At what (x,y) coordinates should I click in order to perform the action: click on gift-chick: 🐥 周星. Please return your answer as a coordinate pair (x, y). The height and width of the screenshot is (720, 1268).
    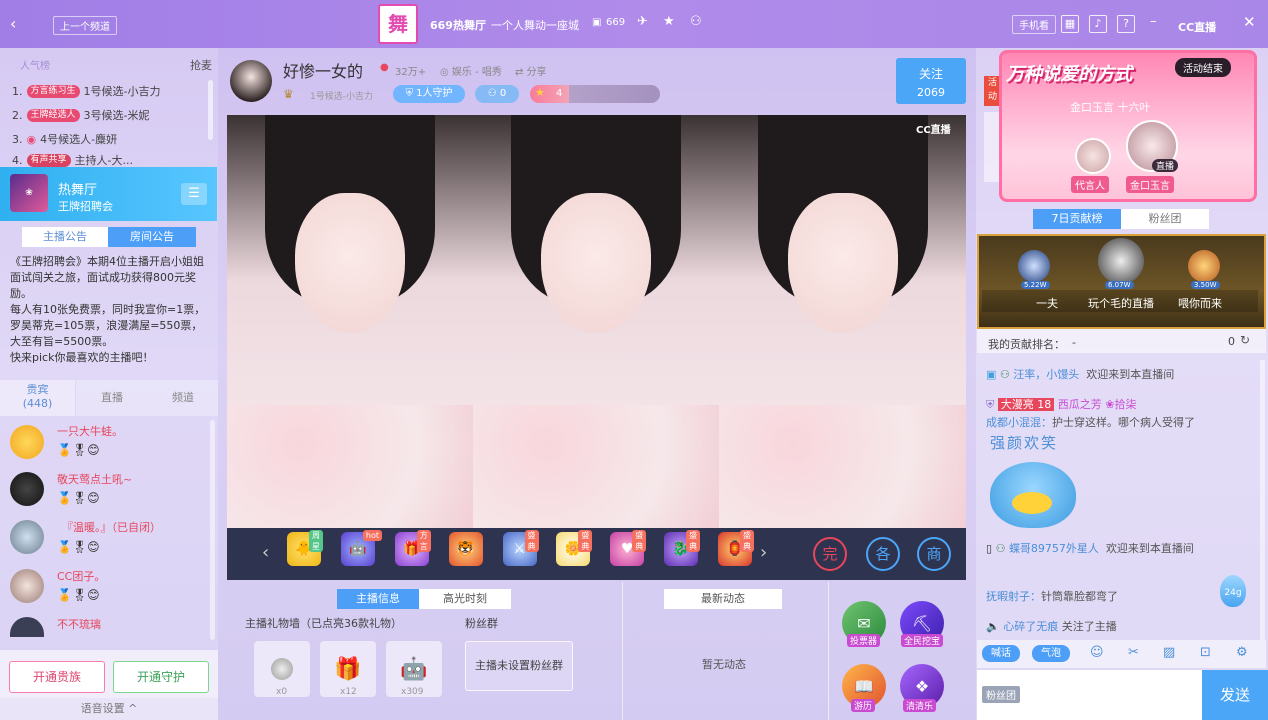
    Looking at the image, I should click on (305, 554).